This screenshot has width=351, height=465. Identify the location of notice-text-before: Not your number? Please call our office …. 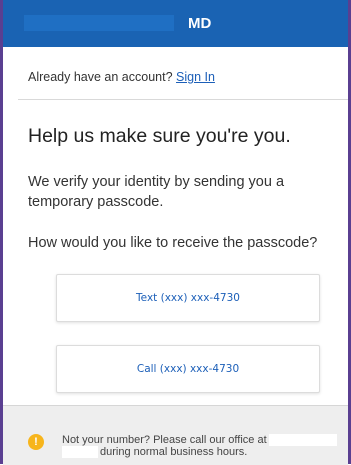
(164, 440).